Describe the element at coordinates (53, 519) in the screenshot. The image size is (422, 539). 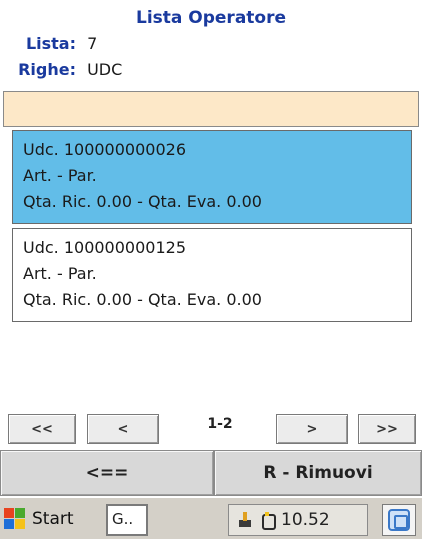
I see `start-label: Start` at that location.